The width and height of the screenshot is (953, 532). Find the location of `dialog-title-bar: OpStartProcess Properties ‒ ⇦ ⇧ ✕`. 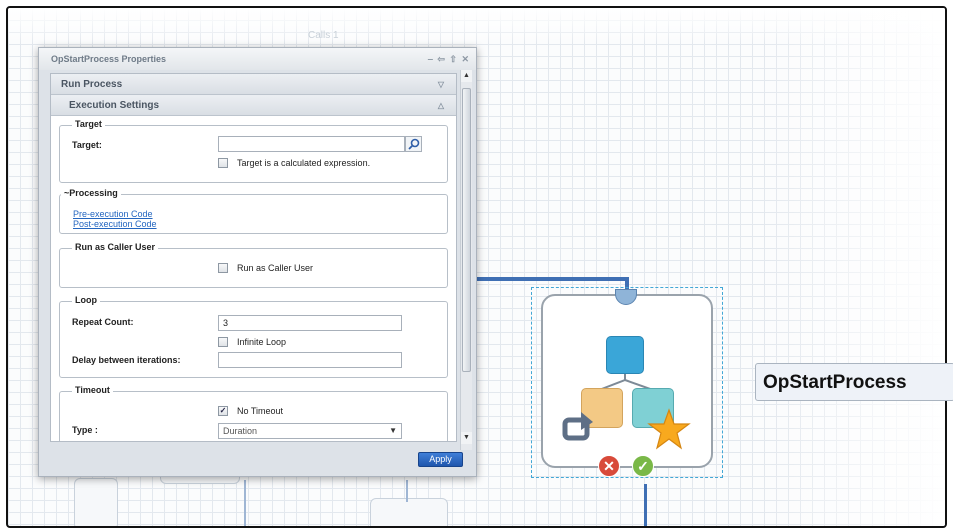

dialog-title-bar: OpStartProcess Properties ‒ ⇦ ⇧ ✕ is located at coordinates (257, 59).